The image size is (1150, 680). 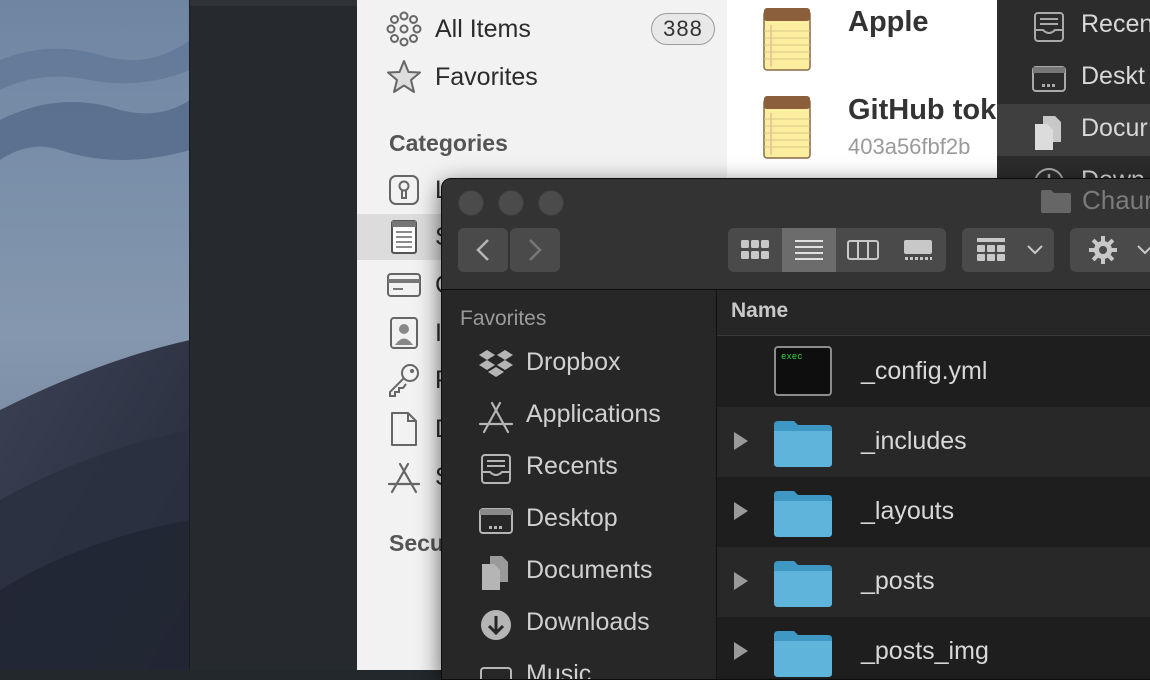 I want to click on column-view-button, so click(x=863, y=250).